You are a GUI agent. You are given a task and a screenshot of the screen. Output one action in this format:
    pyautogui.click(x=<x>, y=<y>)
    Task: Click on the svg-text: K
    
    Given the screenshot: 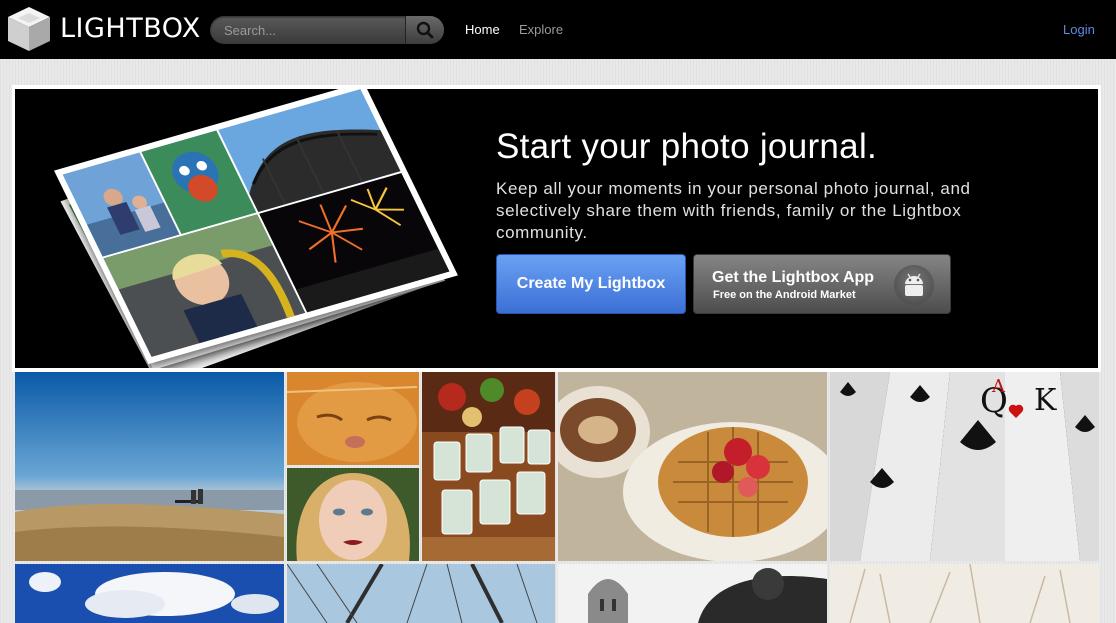 What is the action you would take?
    pyautogui.click(x=1045, y=400)
    